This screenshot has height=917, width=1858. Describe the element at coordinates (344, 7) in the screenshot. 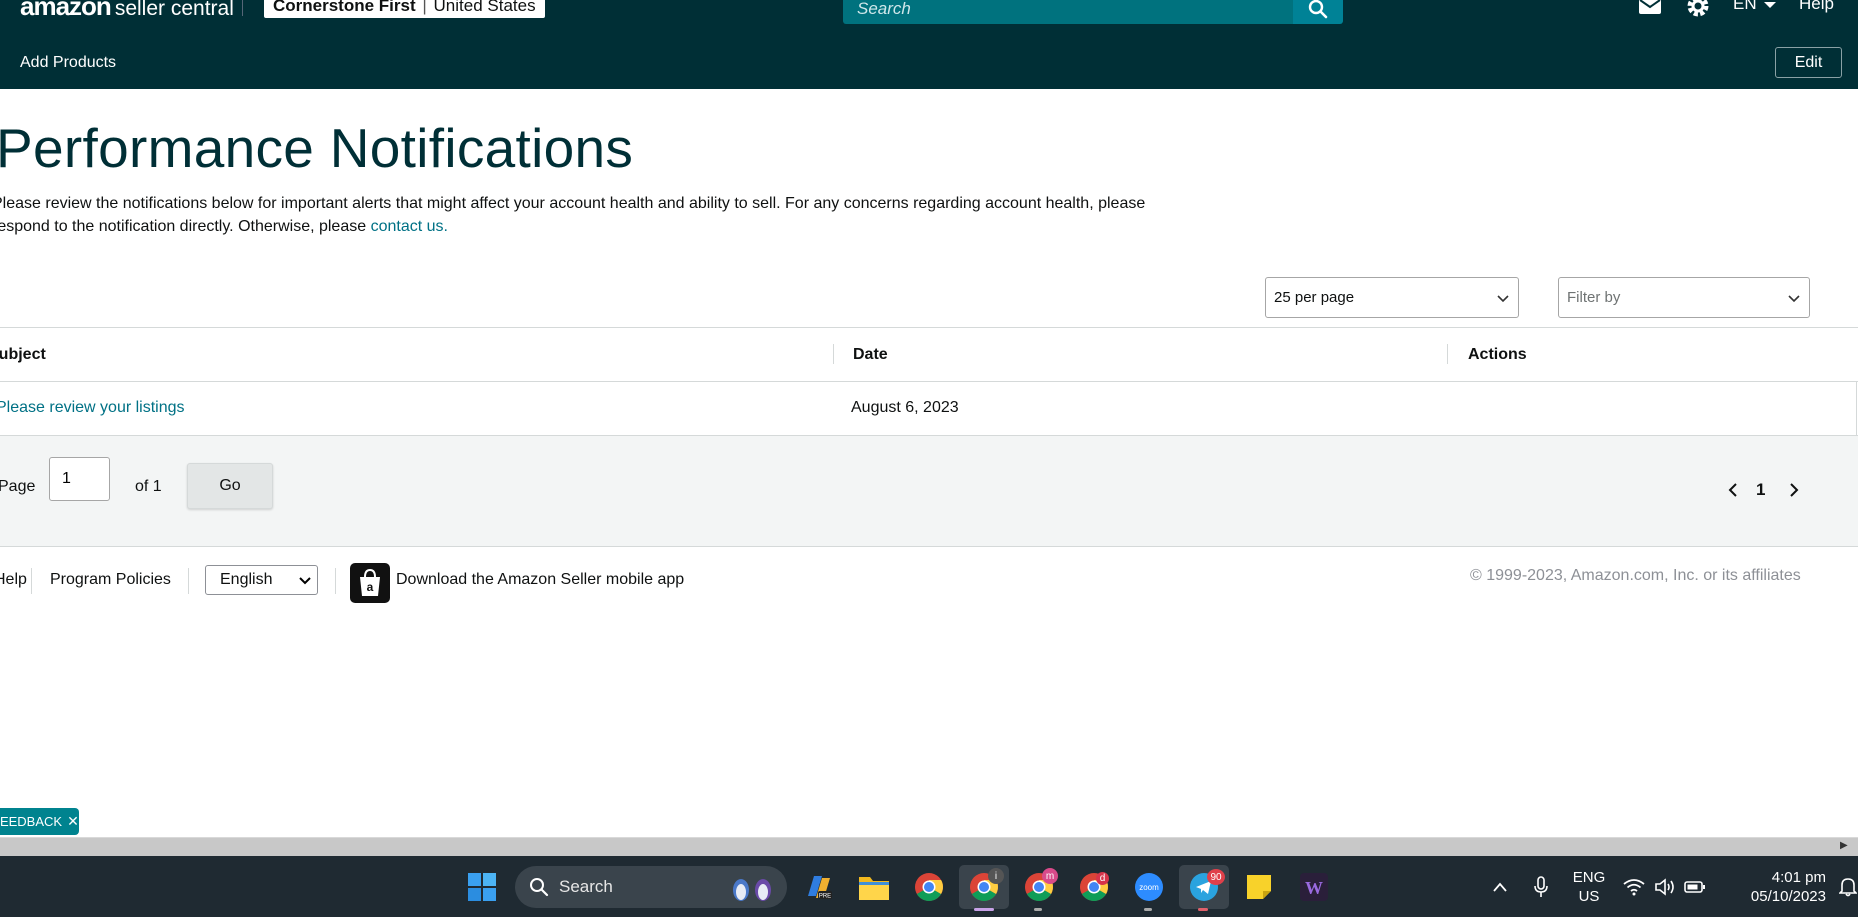

I see `account-name: Cornerstone First` at that location.